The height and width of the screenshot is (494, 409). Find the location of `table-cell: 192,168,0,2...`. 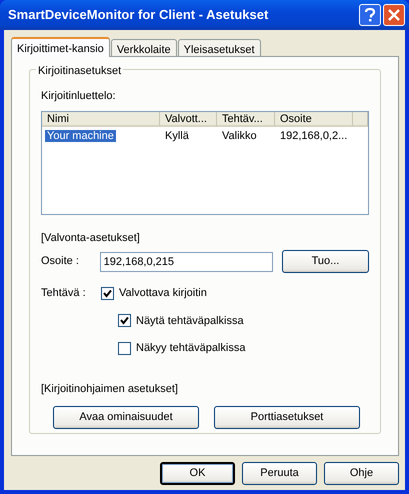

table-cell: 192,168,0,2... is located at coordinates (314, 136).